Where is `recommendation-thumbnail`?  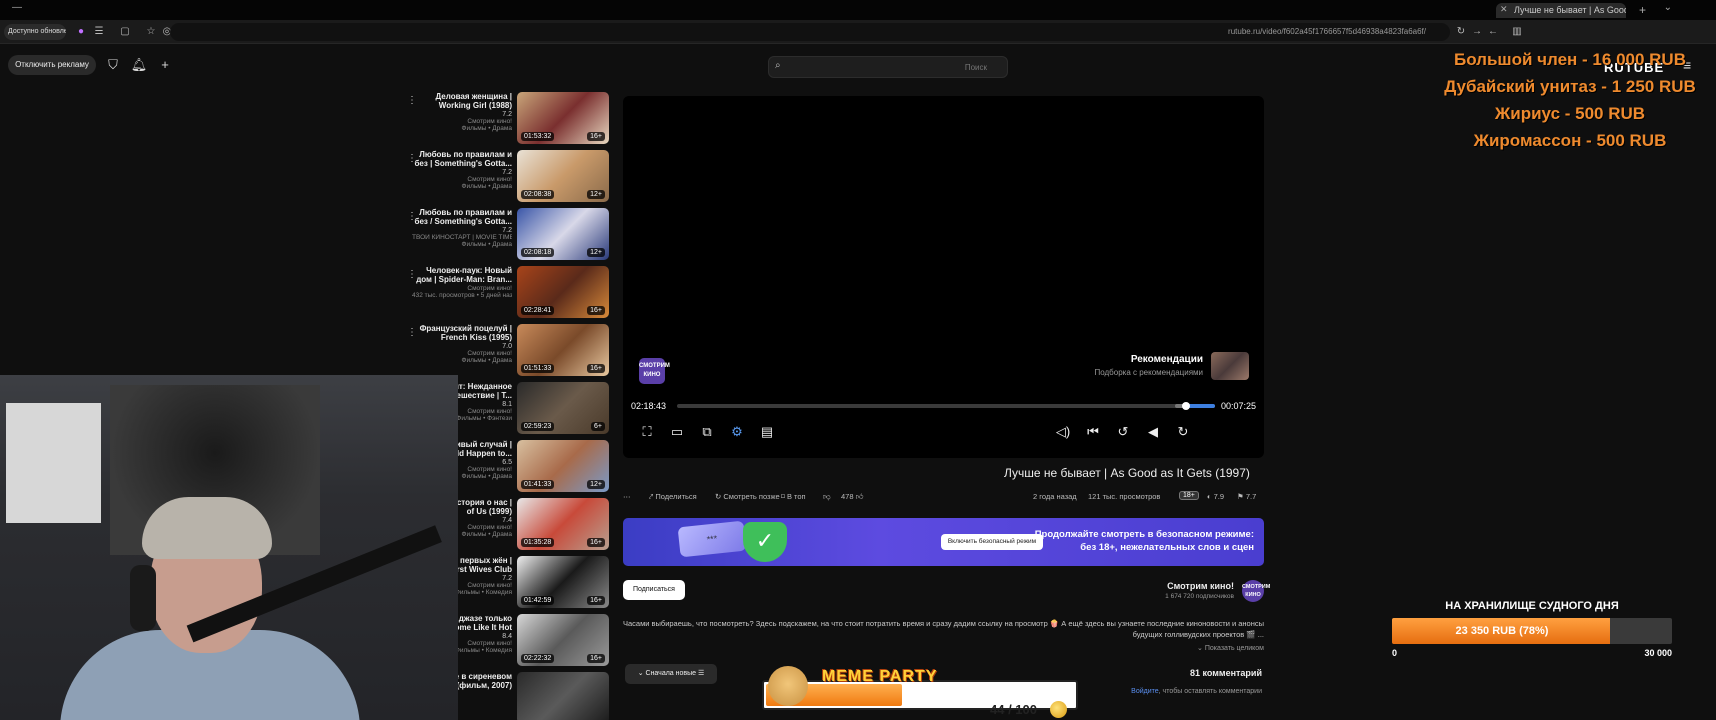 recommendation-thumbnail is located at coordinates (563, 696).